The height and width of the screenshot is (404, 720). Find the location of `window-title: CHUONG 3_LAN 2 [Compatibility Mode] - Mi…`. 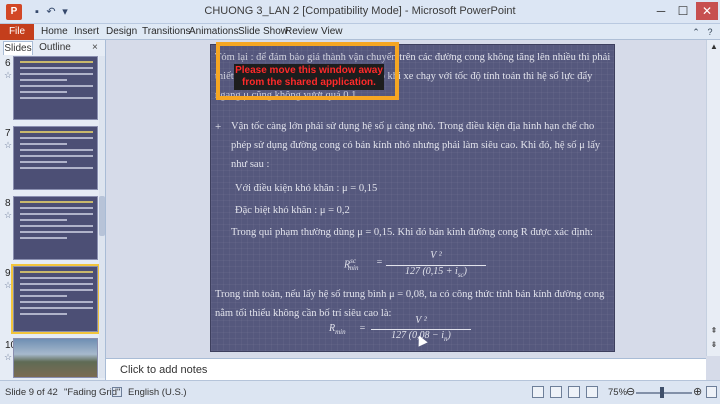

window-title: CHUONG 3_LAN 2 [Compatibility Mode] - Mi… is located at coordinates (360, 11).